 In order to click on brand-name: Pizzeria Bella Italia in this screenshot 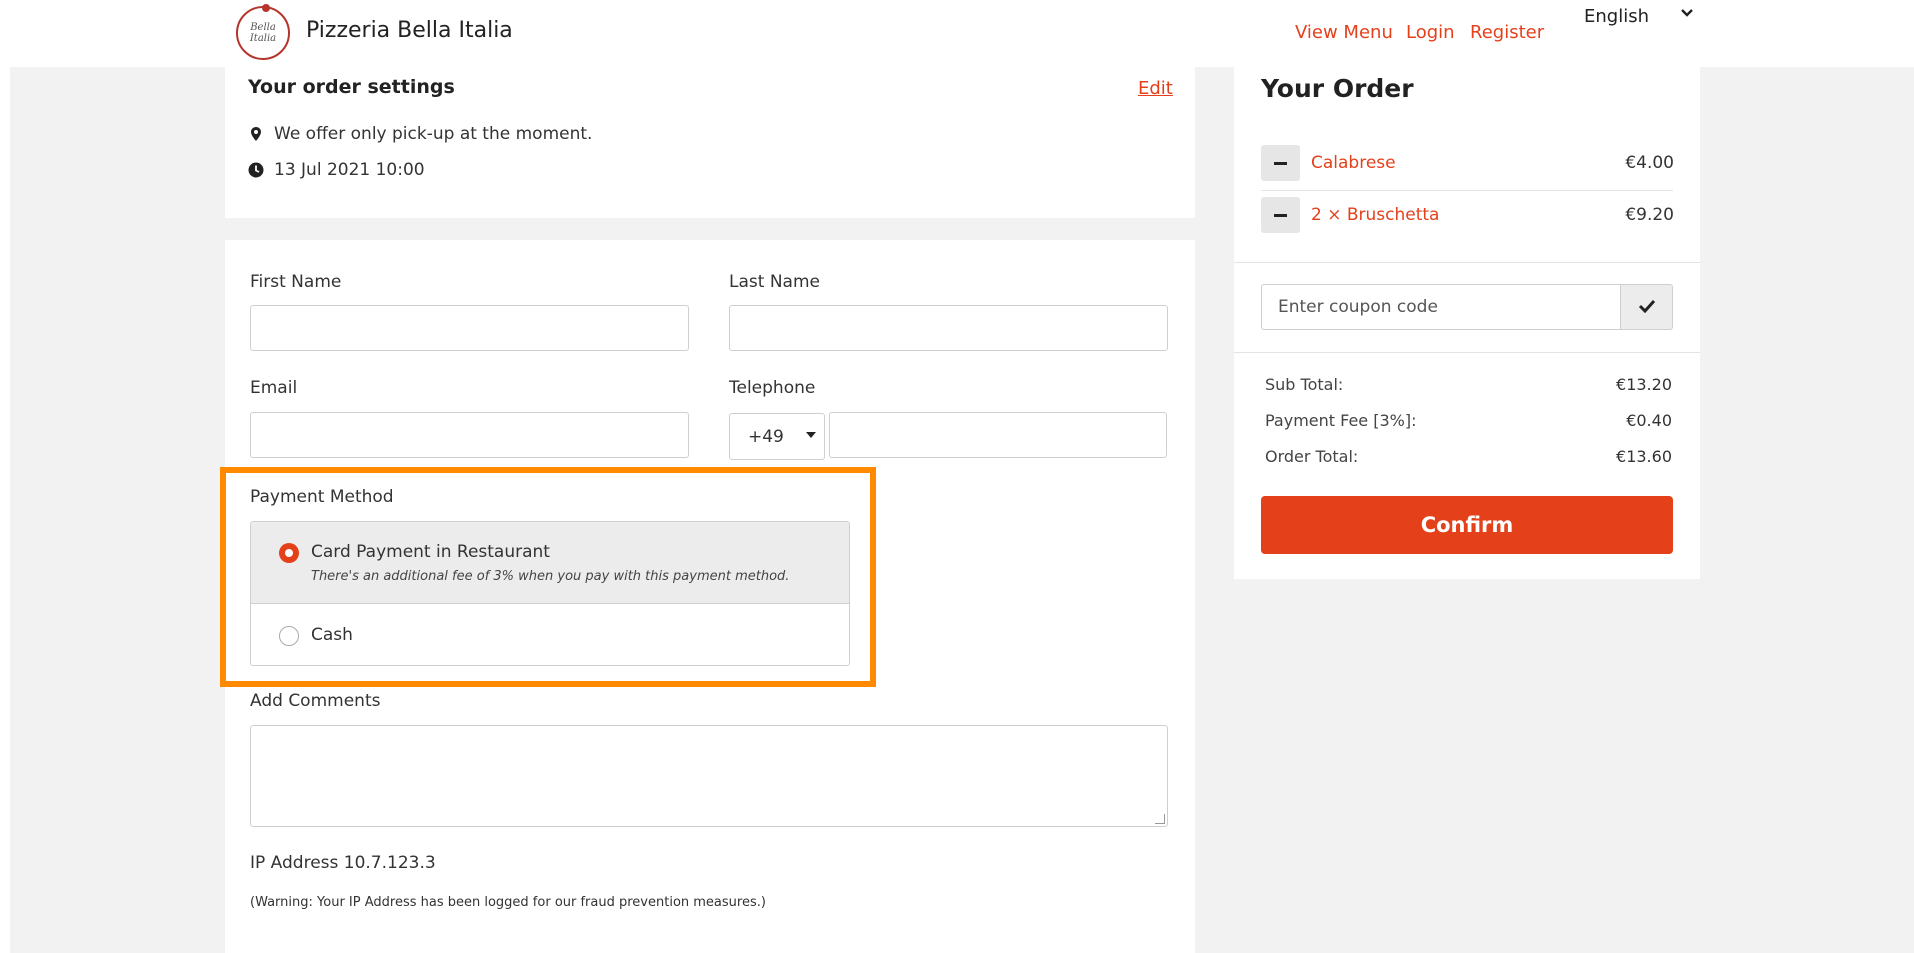, I will do `click(409, 30)`.